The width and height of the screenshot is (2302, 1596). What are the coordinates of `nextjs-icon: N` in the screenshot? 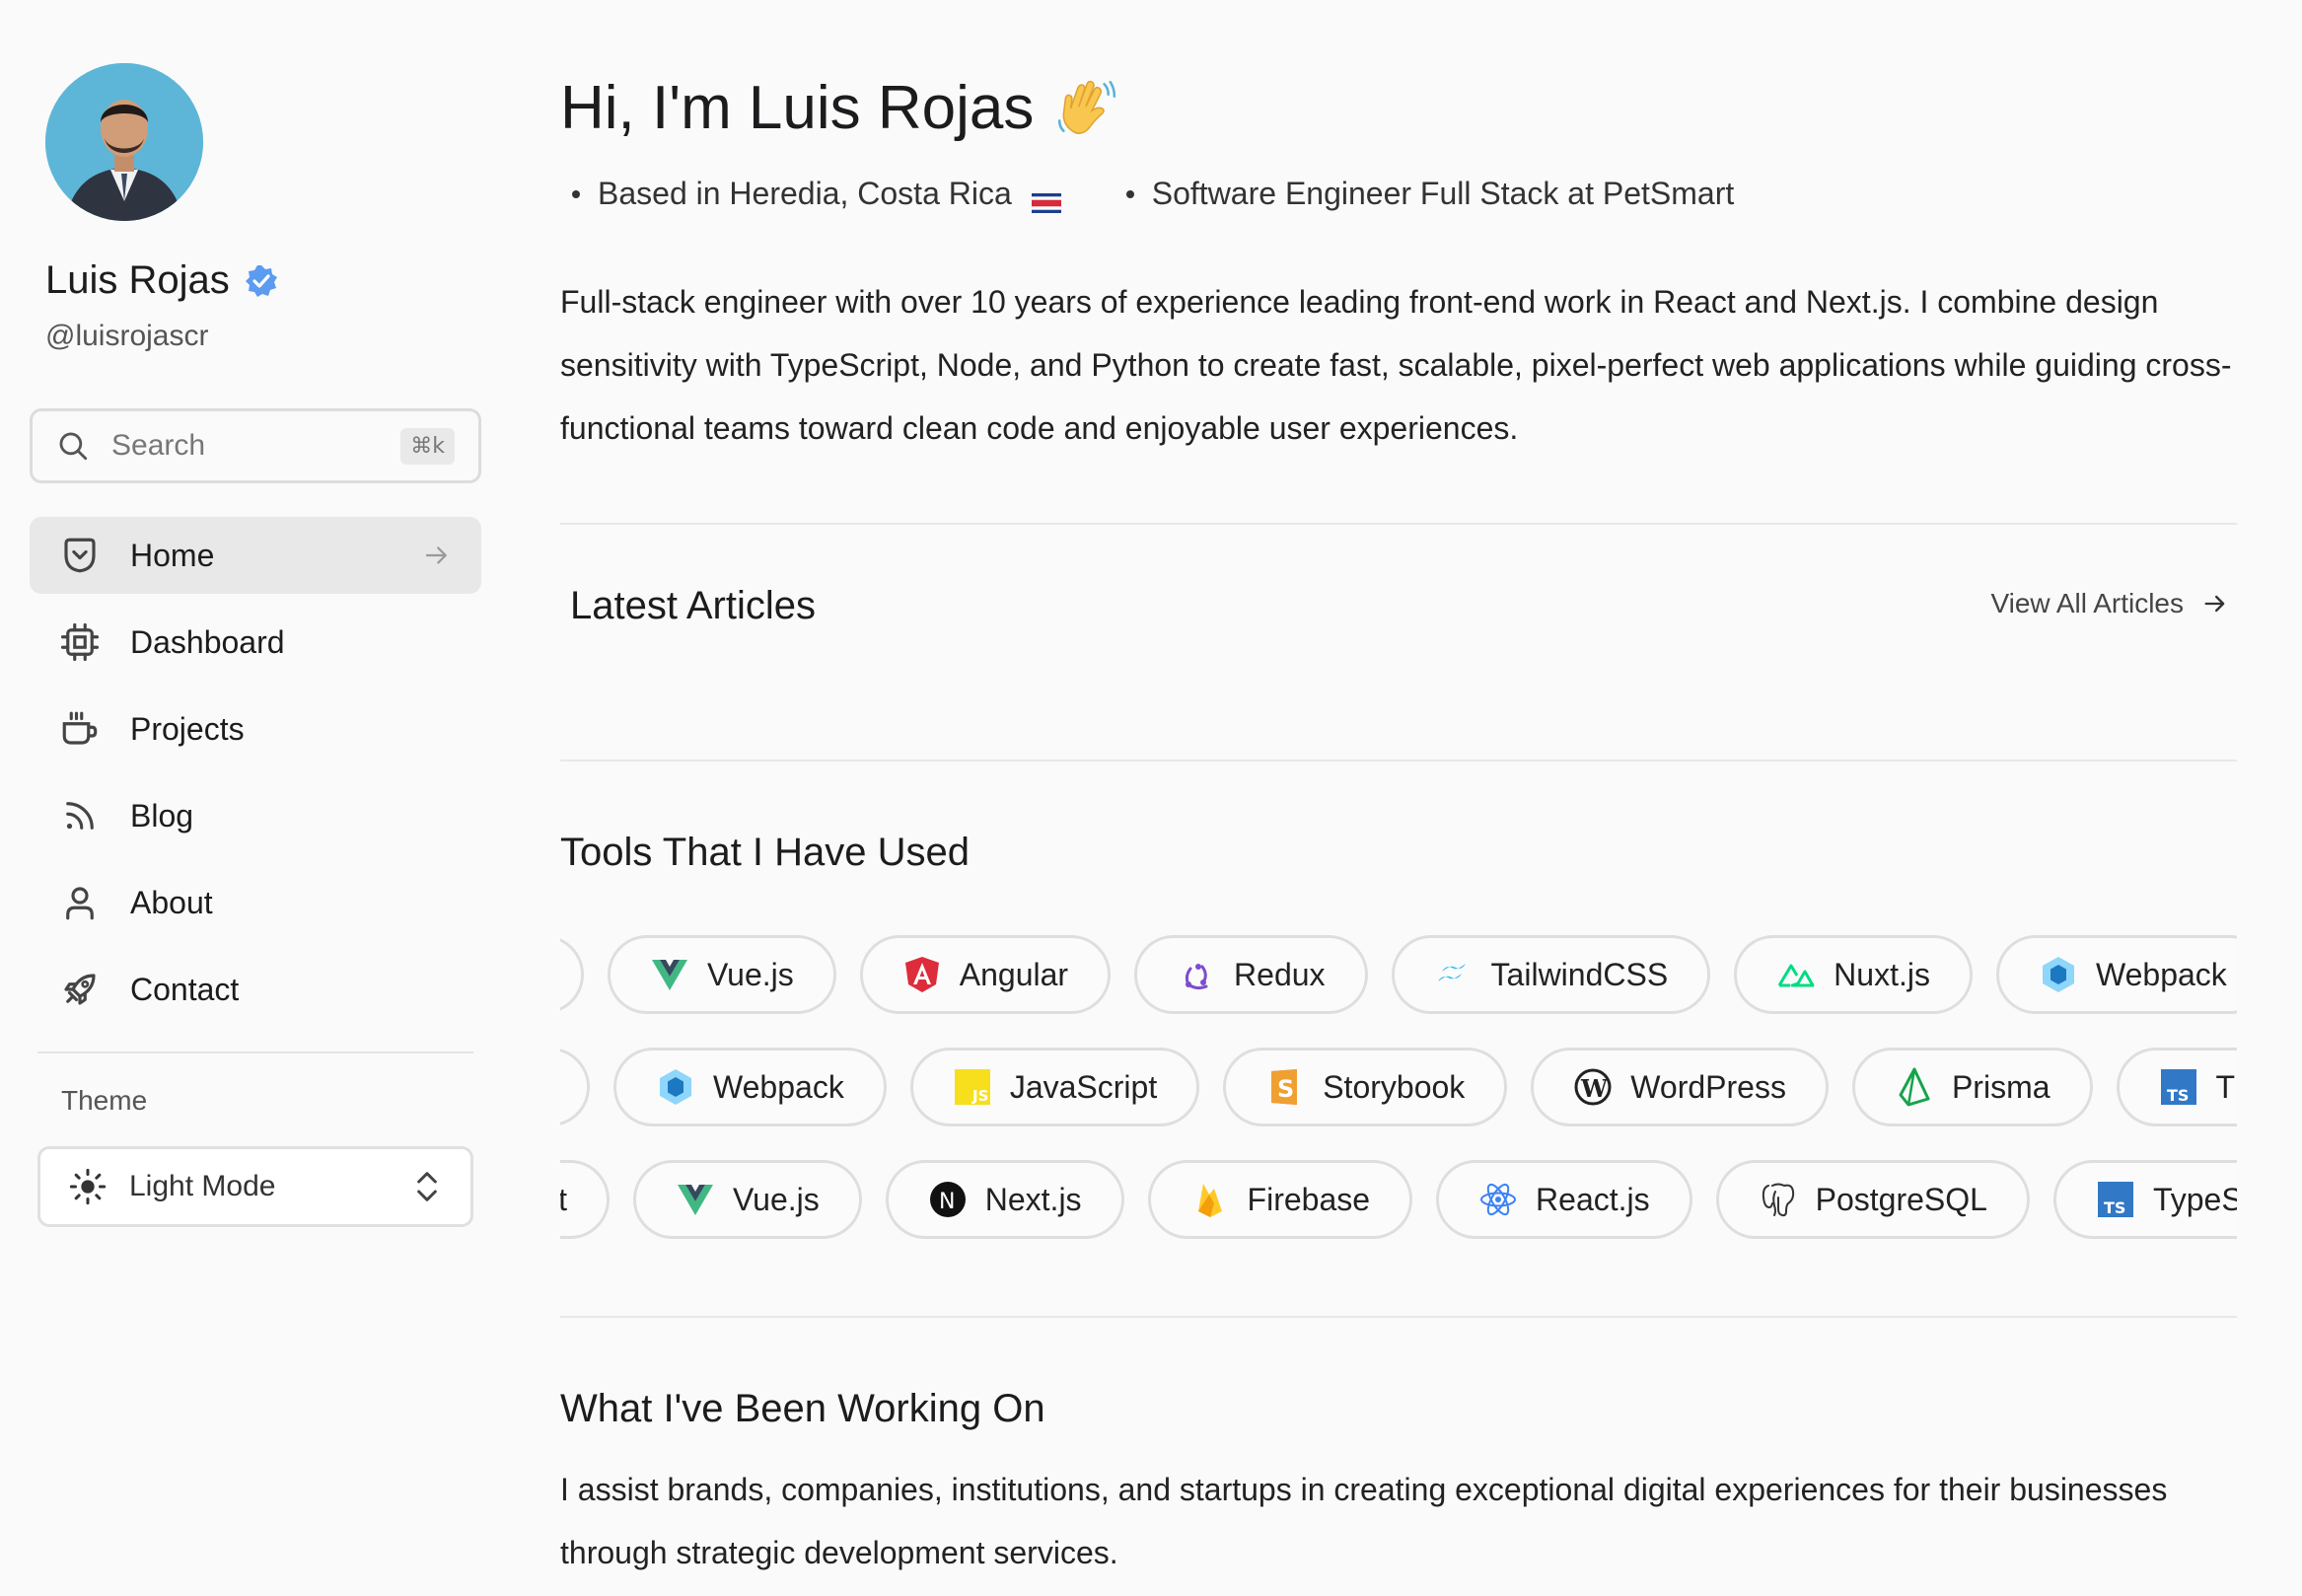 It's located at (947, 1199).